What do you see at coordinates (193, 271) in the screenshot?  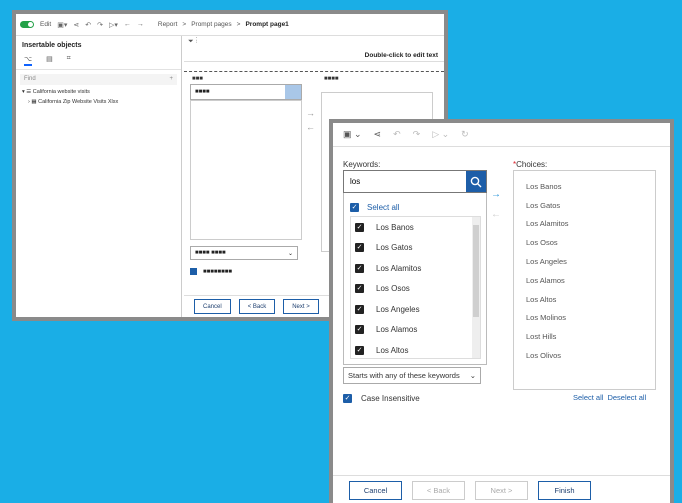 I see `checkbox-icon` at bounding box center [193, 271].